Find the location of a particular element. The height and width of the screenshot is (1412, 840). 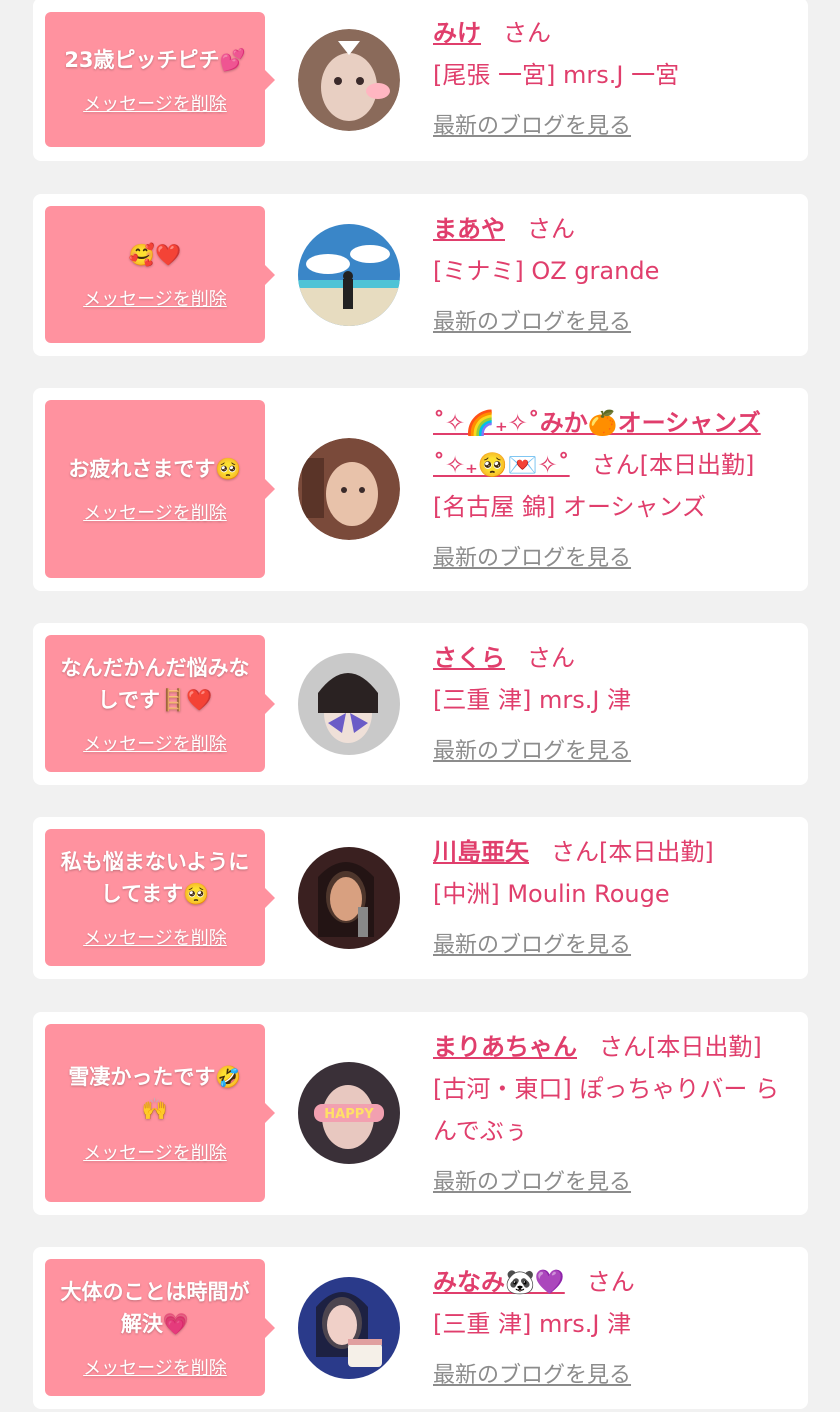

name-line: まりあちゃん さん[本日出勤] is located at coordinates (613, 1047).